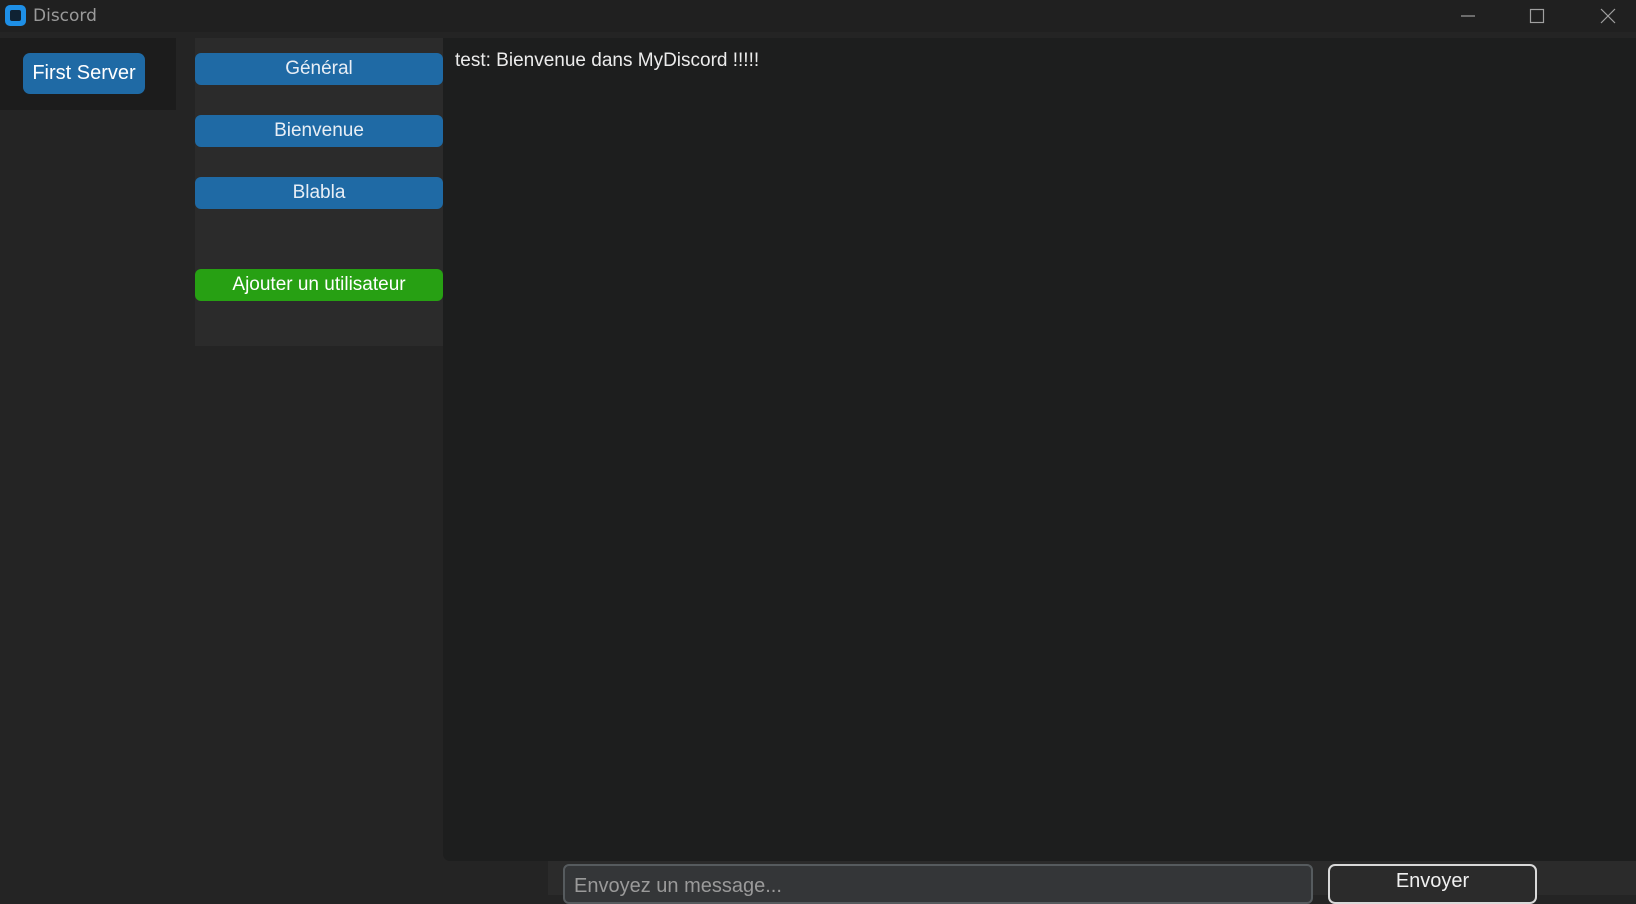  Describe the element at coordinates (818, 16) in the screenshot. I see `title-bar: Discord` at that location.